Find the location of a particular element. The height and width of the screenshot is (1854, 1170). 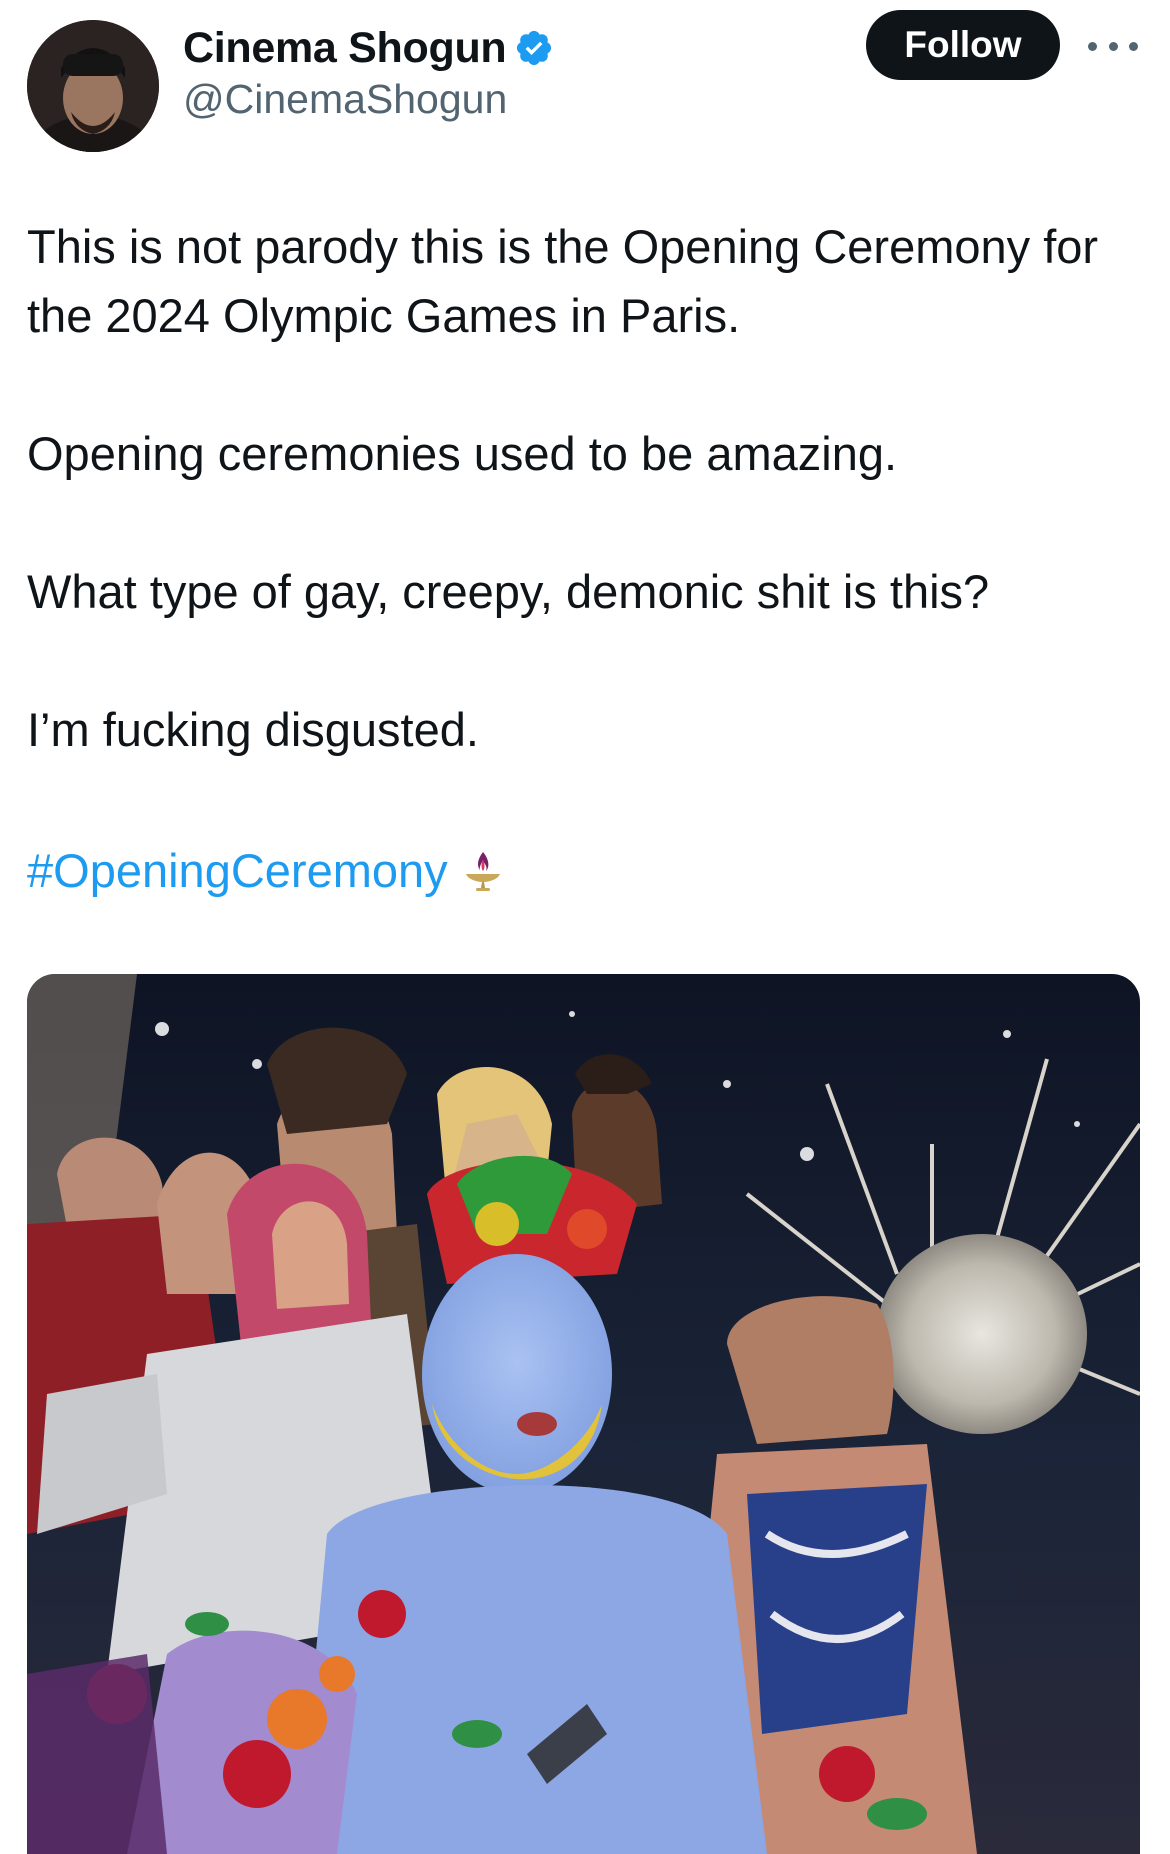

tweet-paragraph: I’m fucking disgusted. is located at coordinates (253, 729).